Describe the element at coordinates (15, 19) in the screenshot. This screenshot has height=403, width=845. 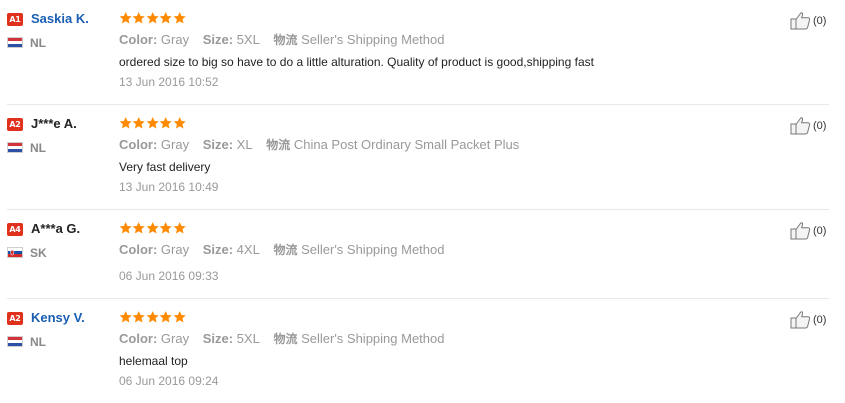
I see `buyer-level-badge: A1` at that location.